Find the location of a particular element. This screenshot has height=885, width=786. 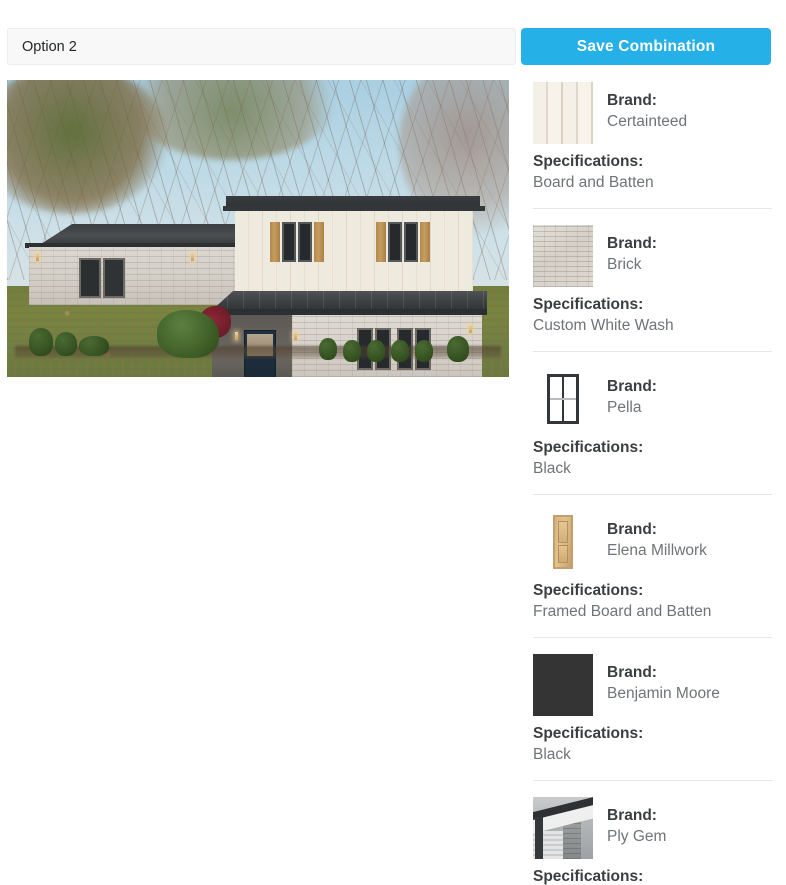

material-row-header: Brand: Brick is located at coordinates (652, 248).